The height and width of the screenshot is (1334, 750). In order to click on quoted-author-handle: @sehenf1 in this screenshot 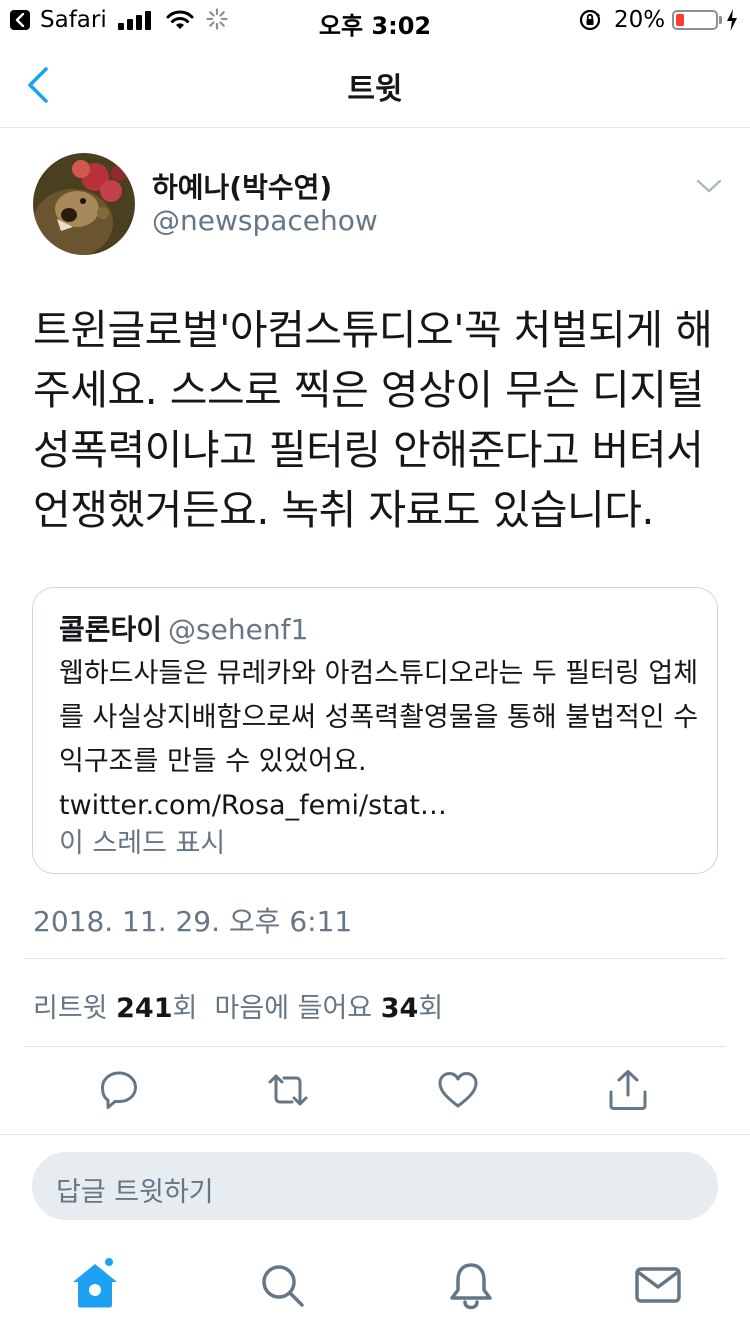, I will do `click(238, 629)`.